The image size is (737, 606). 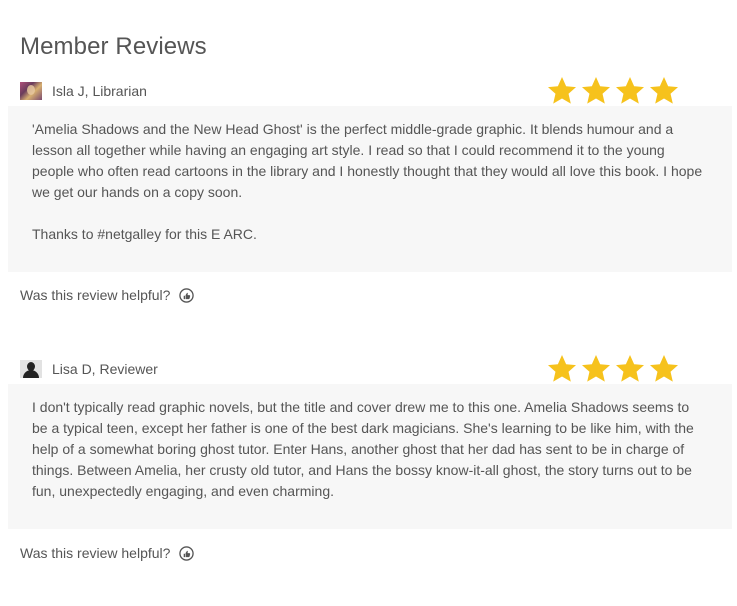 I want to click on reviewer: Lisa D, Reviewer, so click(x=89, y=369).